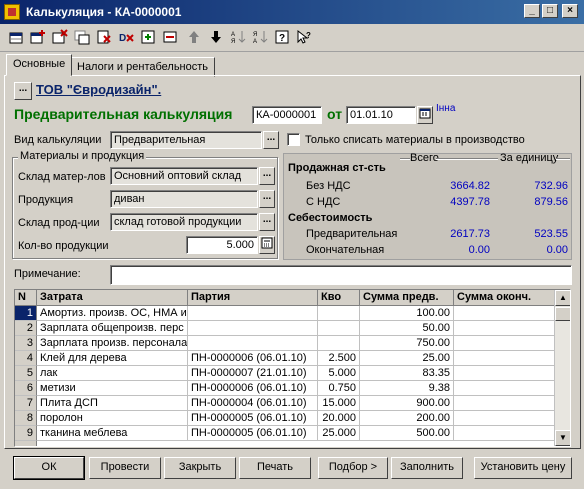 This screenshot has width=584, height=489. What do you see at coordinates (287, 115) in the screenshot?
I see `doc-number-field: КА-0000001` at bounding box center [287, 115].